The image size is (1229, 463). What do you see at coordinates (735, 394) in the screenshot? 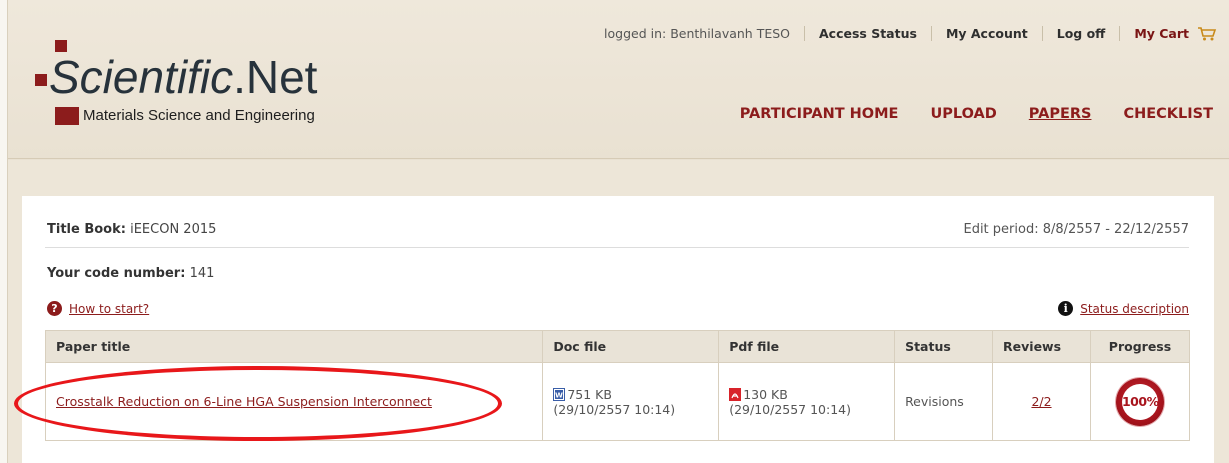
I see `pdf-icon` at bounding box center [735, 394].